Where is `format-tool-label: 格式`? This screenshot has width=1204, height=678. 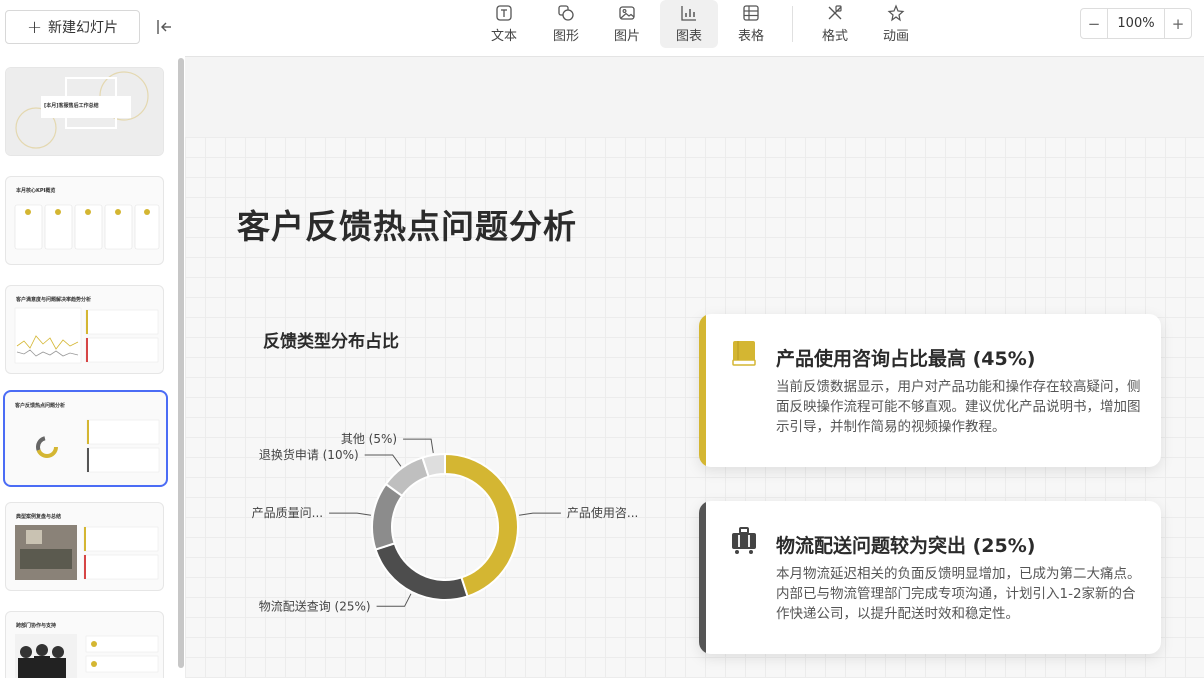 format-tool-label: 格式 is located at coordinates (834, 36).